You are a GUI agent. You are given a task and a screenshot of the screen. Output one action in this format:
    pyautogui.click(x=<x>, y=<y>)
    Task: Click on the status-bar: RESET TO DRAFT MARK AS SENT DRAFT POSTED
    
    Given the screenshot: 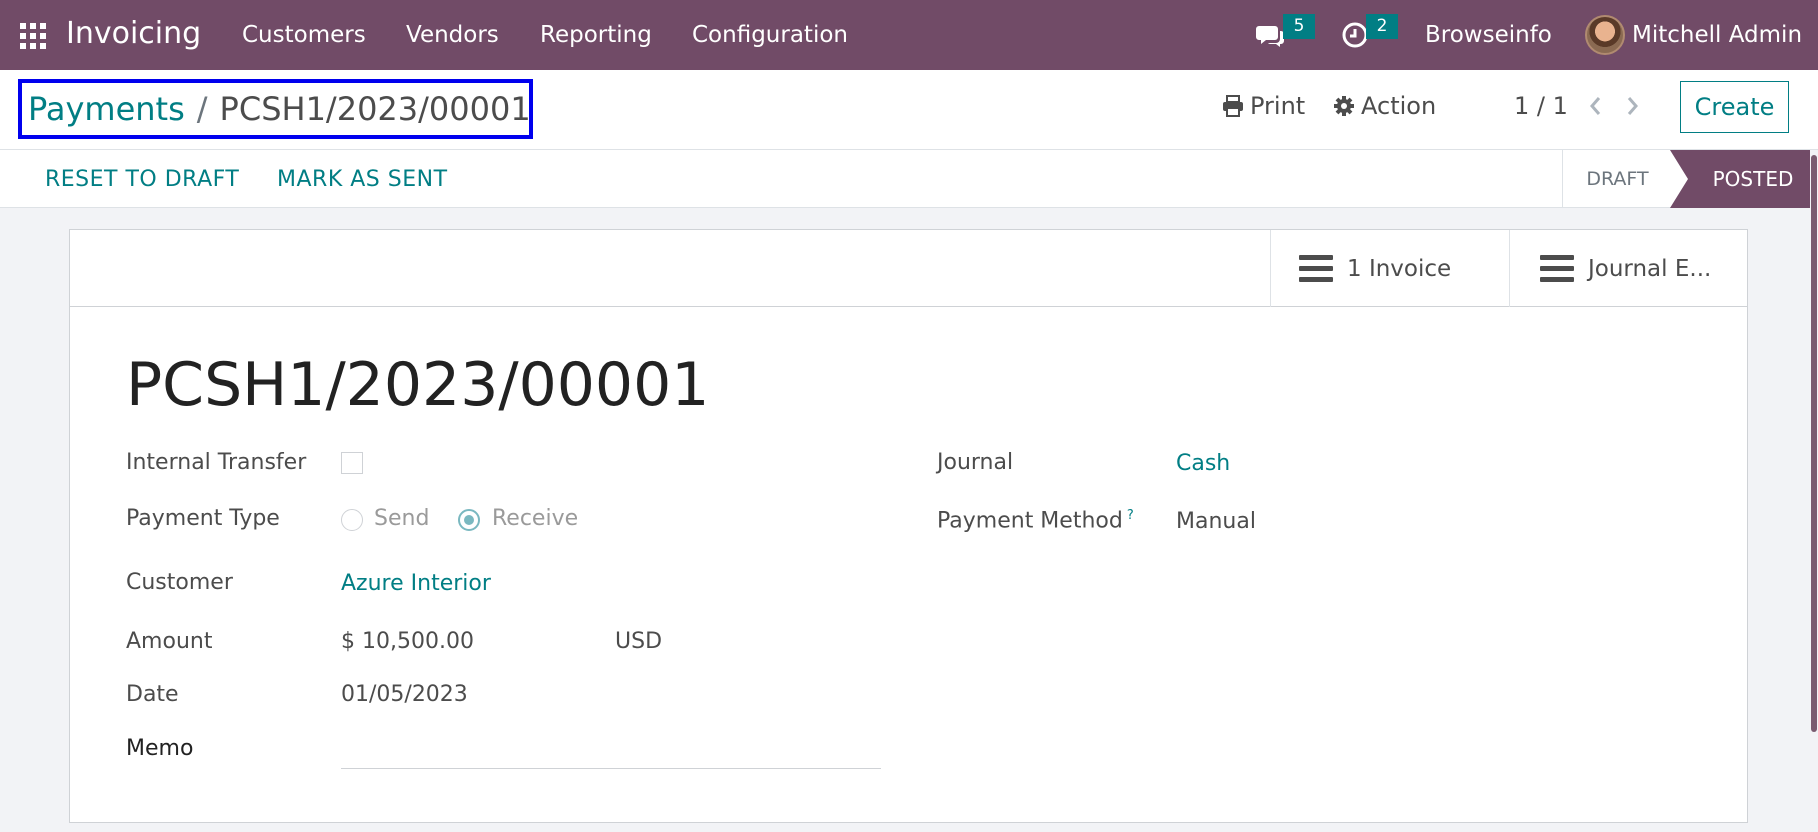 What is the action you would take?
    pyautogui.click(x=909, y=179)
    